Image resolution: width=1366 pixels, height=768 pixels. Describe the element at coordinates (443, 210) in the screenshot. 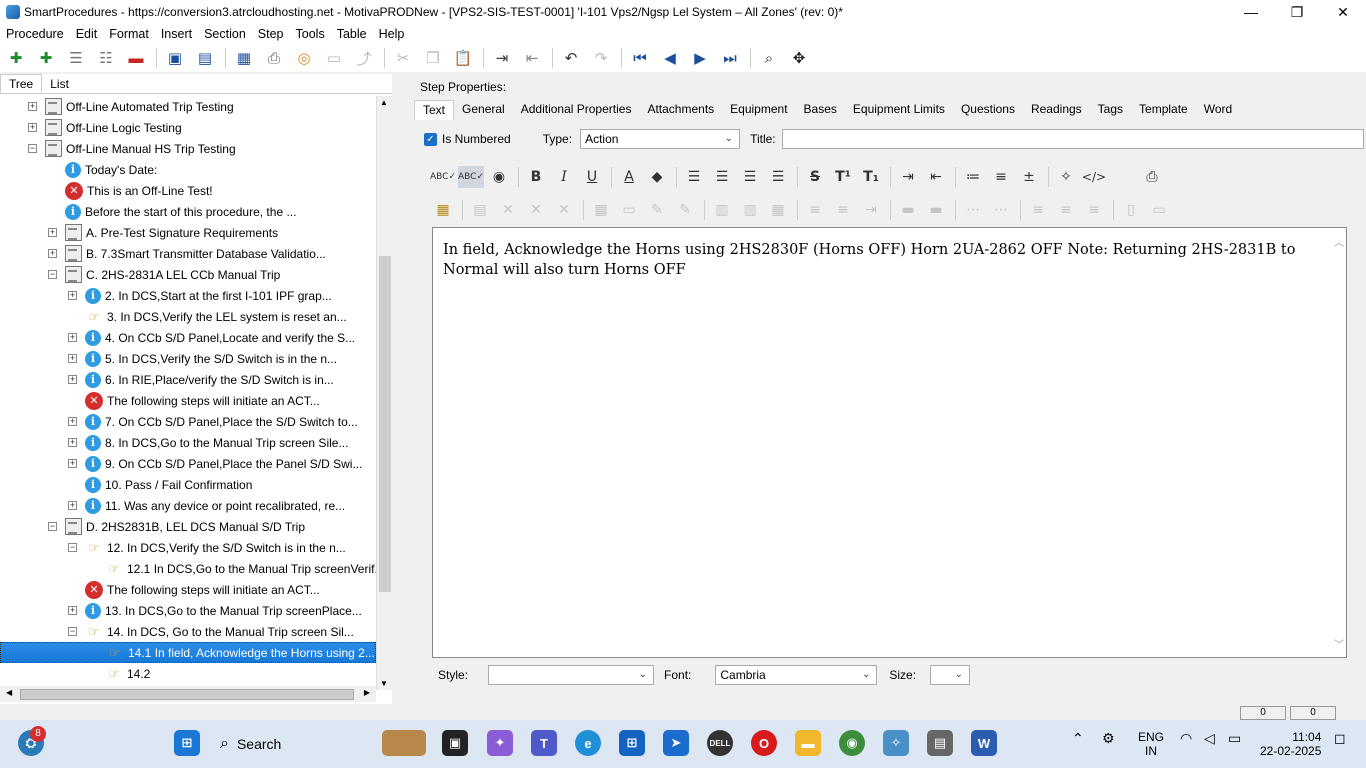

I see `insert-table-icon: ▦` at that location.